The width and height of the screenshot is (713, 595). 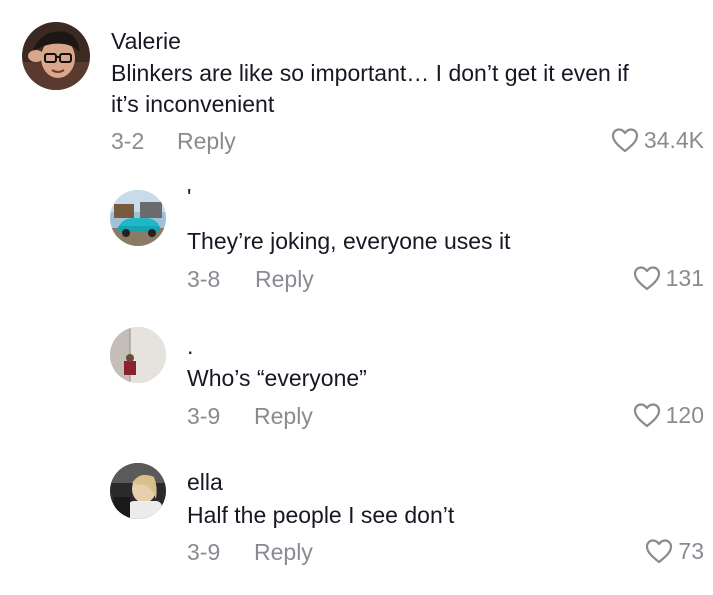 I want to click on like-button: 120, so click(x=668, y=415).